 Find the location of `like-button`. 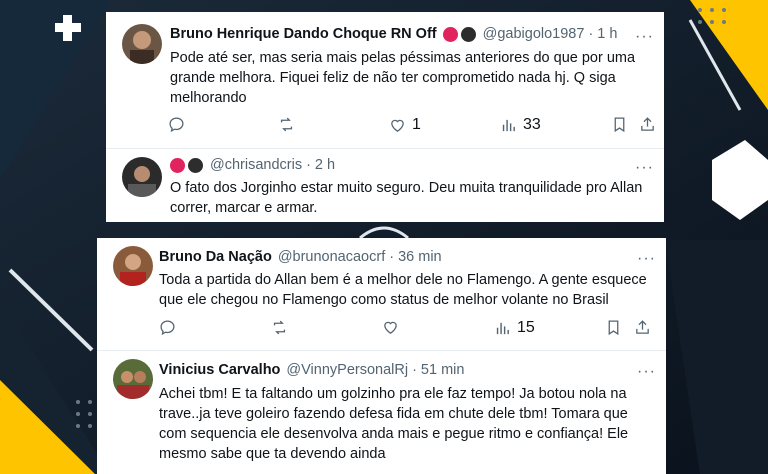

like-button is located at coordinates (390, 327).